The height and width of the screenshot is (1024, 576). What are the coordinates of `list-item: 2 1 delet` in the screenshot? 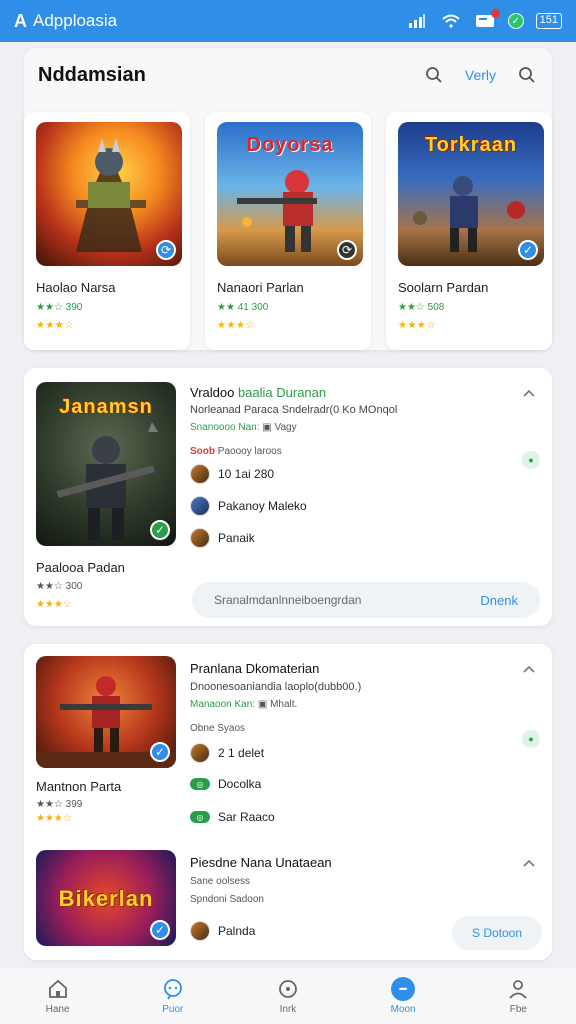 It's located at (227, 753).